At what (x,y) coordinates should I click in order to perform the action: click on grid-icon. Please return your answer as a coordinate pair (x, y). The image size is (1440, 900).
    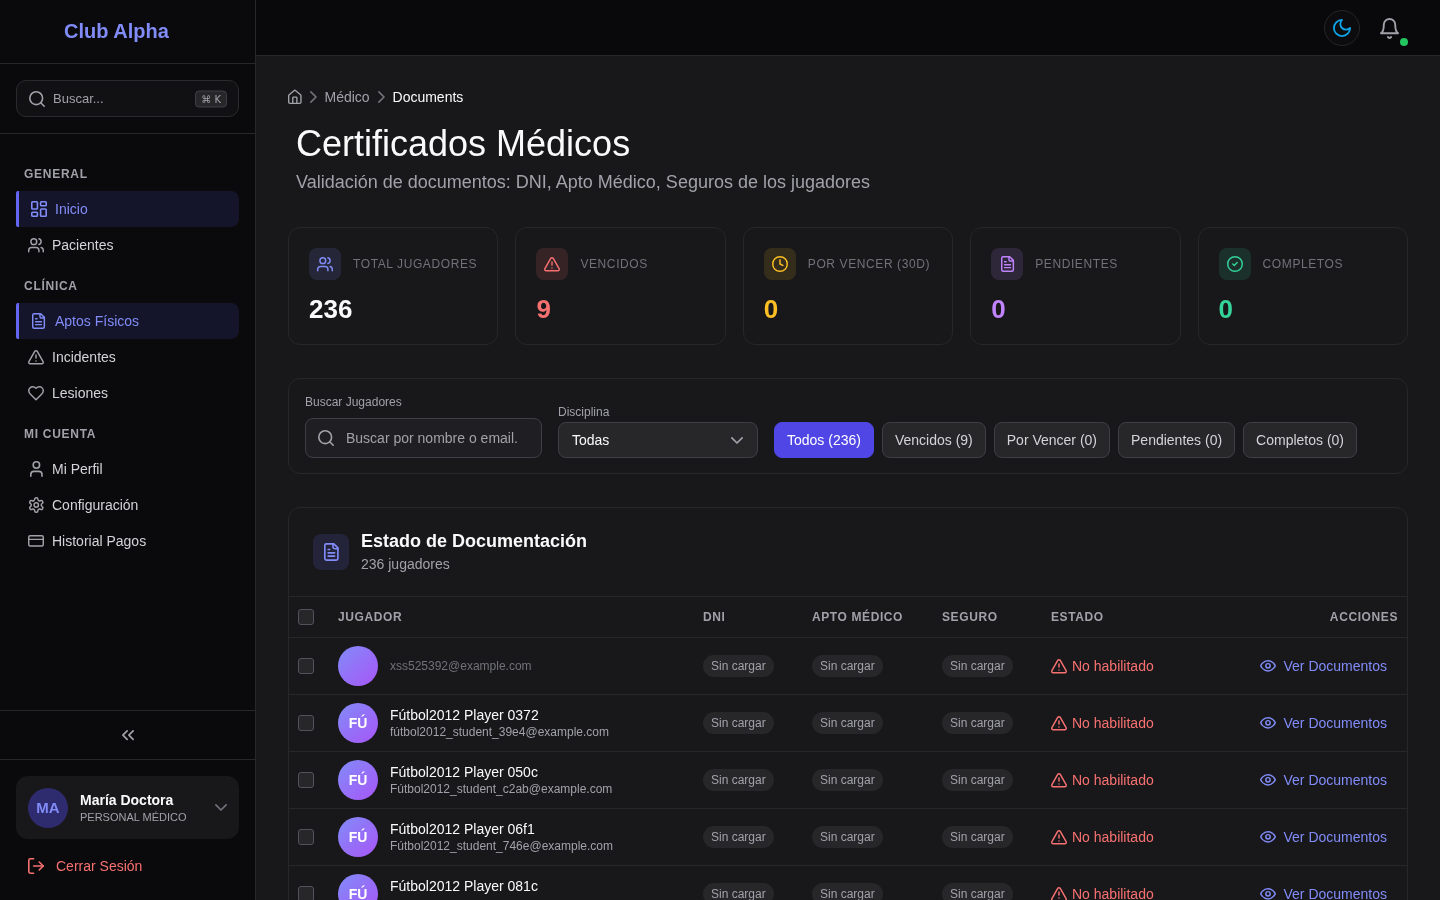
    Looking at the image, I should click on (39, 209).